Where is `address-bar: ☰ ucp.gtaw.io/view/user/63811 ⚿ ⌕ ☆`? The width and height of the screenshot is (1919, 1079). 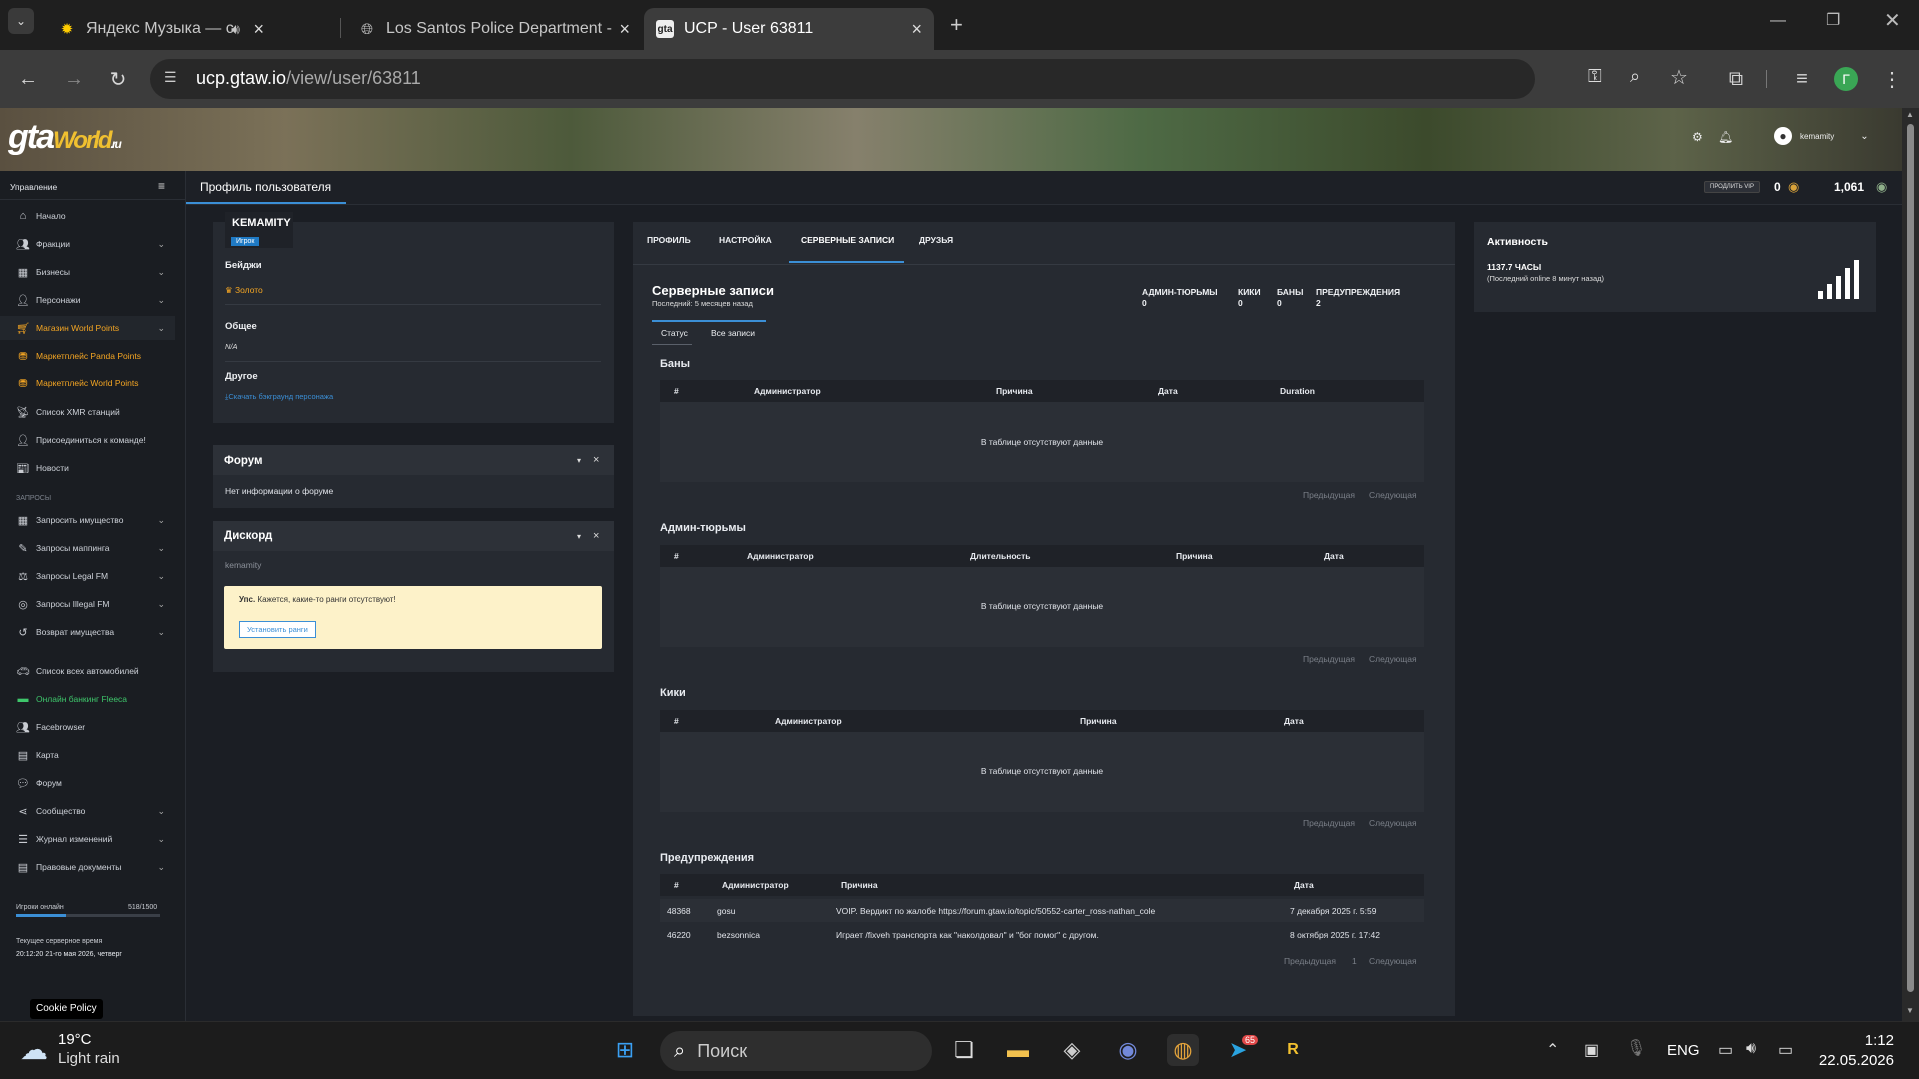 address-bar: ☰ ucp.gtaw.io/view/user/63811 ⚿ ⌕ ☆ is located at coordinates (919, 79).